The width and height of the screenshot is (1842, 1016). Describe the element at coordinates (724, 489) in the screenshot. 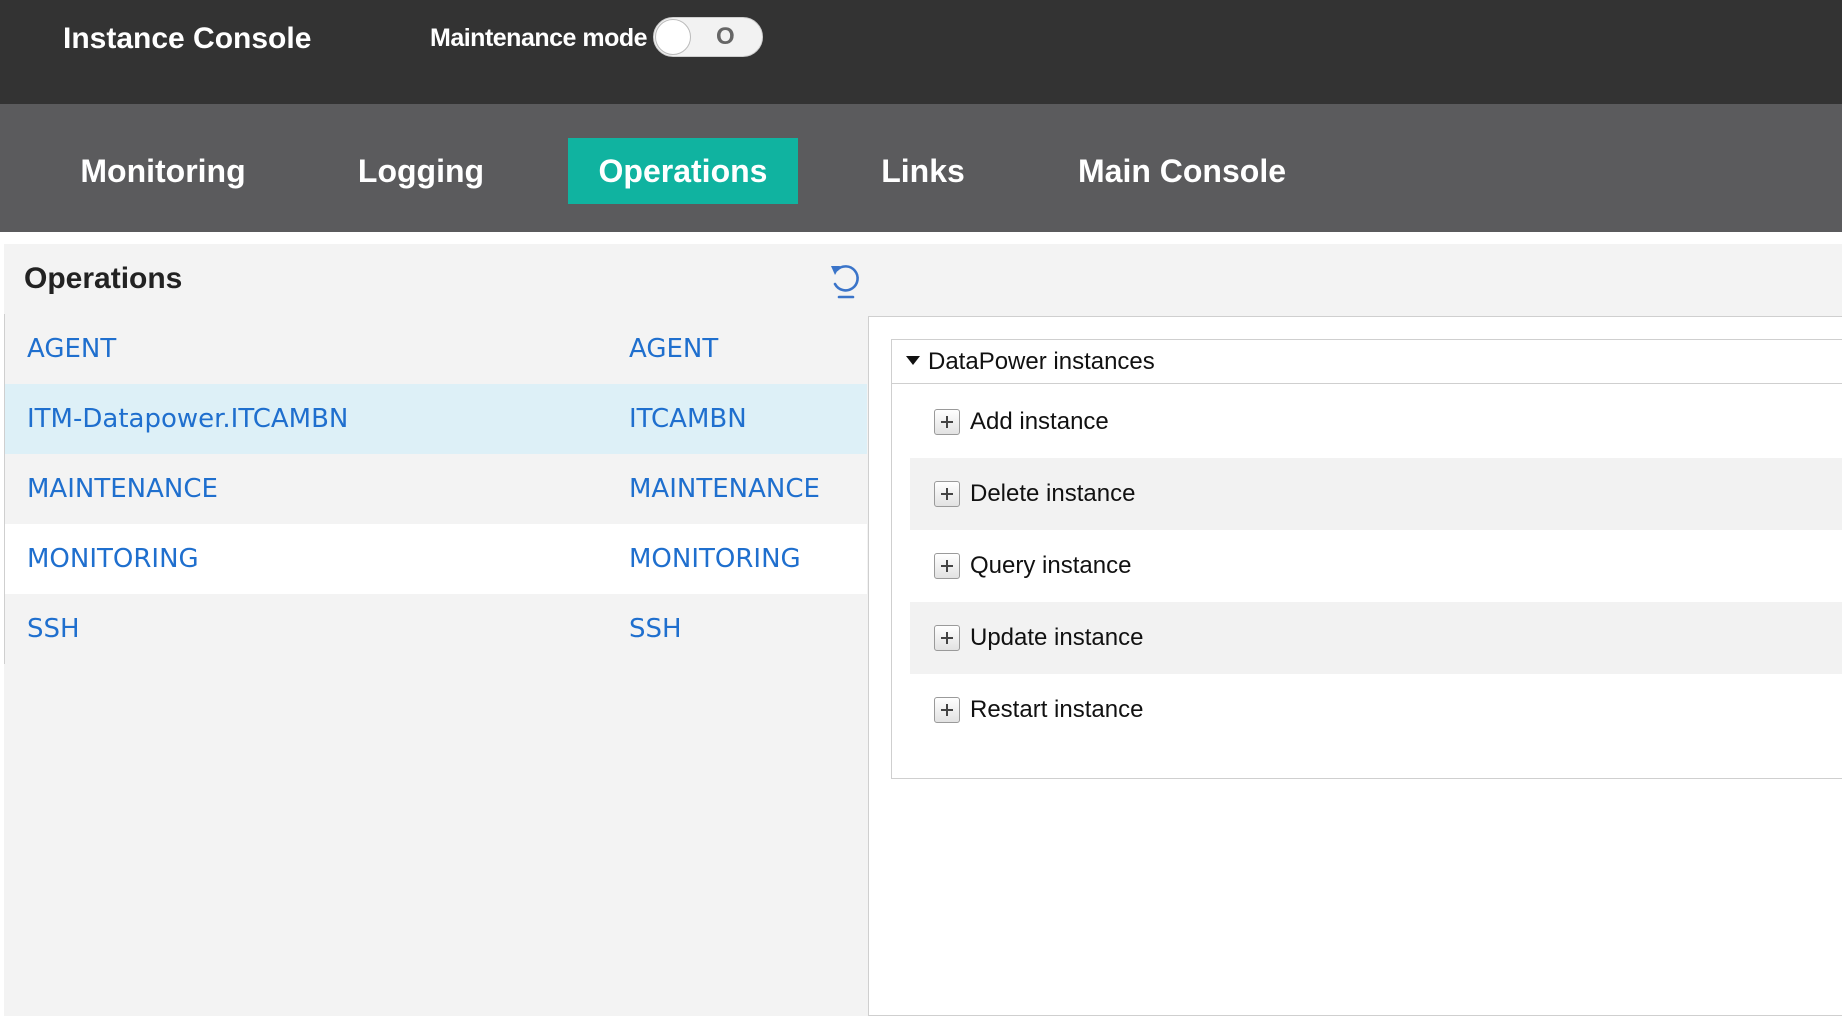

I see `operation-group: MAINTENANCE` at that location.